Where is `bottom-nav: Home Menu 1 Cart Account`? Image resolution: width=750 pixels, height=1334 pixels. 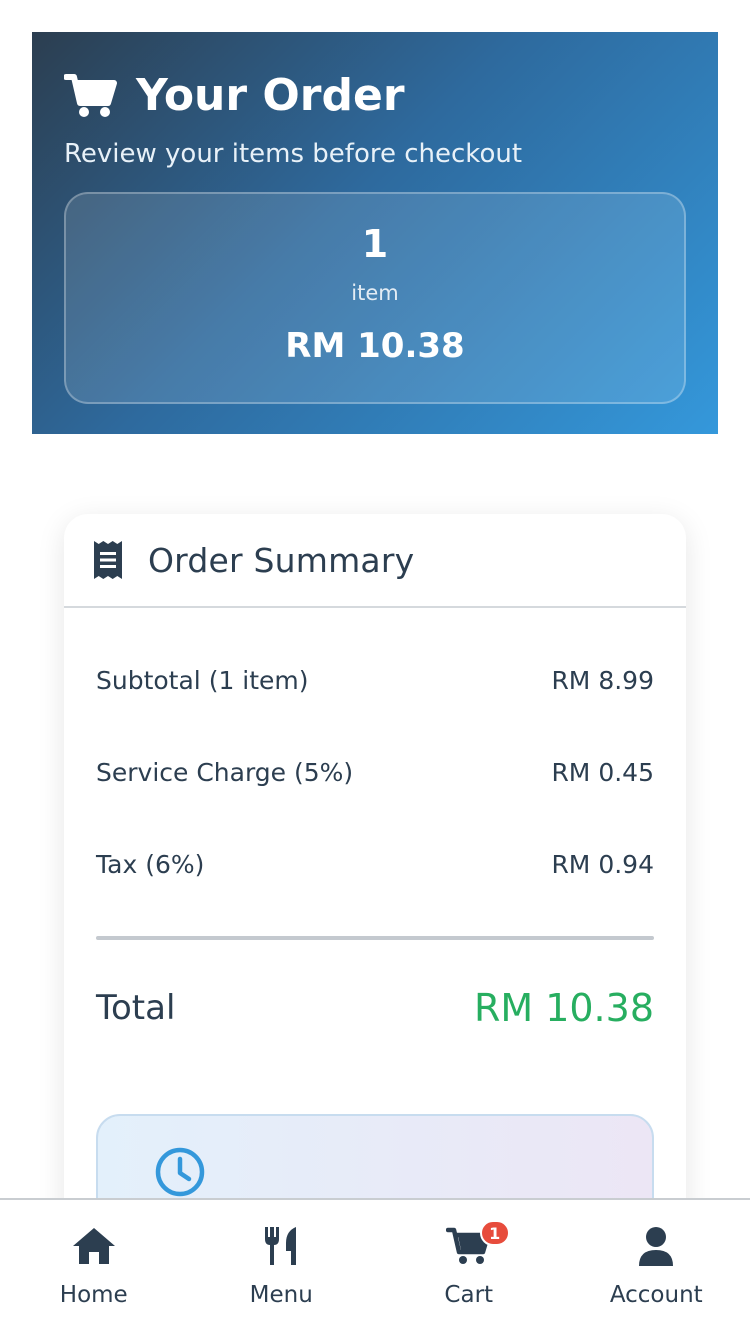
bottom-nav: Home Menu 1 Cart Account is located at coordinates (375, 1266).